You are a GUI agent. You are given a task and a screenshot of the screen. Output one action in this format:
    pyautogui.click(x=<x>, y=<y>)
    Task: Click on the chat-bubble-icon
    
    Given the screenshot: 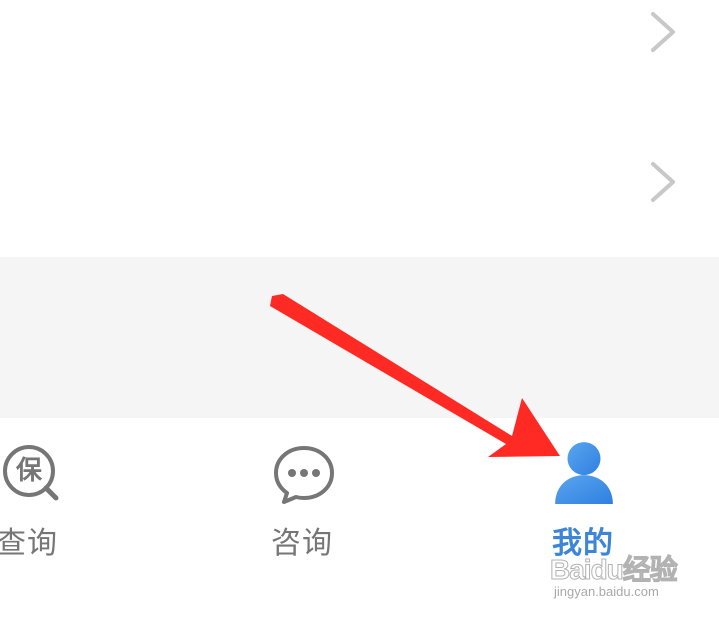 What is the action you would take?
    pyautogui.click(x=304, y=475)
    